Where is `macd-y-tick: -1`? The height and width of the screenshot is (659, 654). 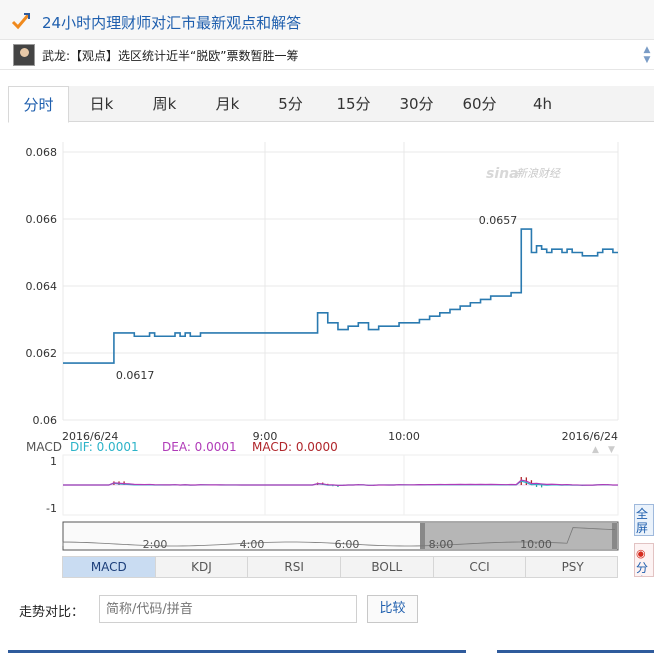
macd-y-tick: -1 is located at coordinates (51, 508).